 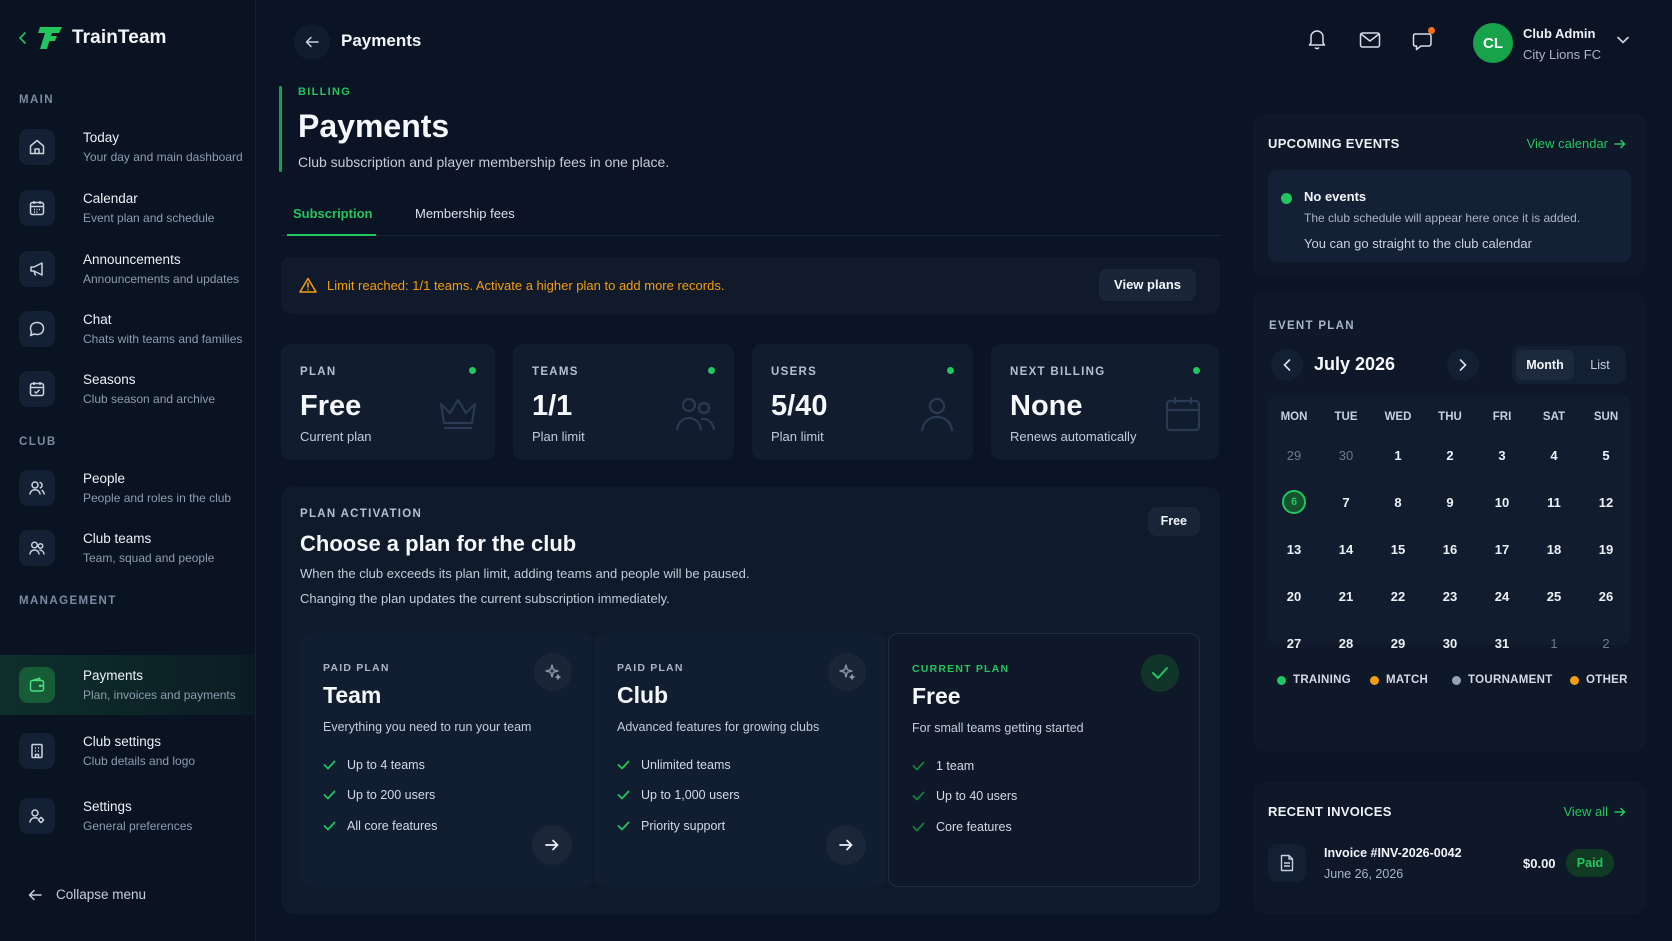 I want to click on sidebar-item-subtitle: Chats with teams and families, so click(x=163, y=339).